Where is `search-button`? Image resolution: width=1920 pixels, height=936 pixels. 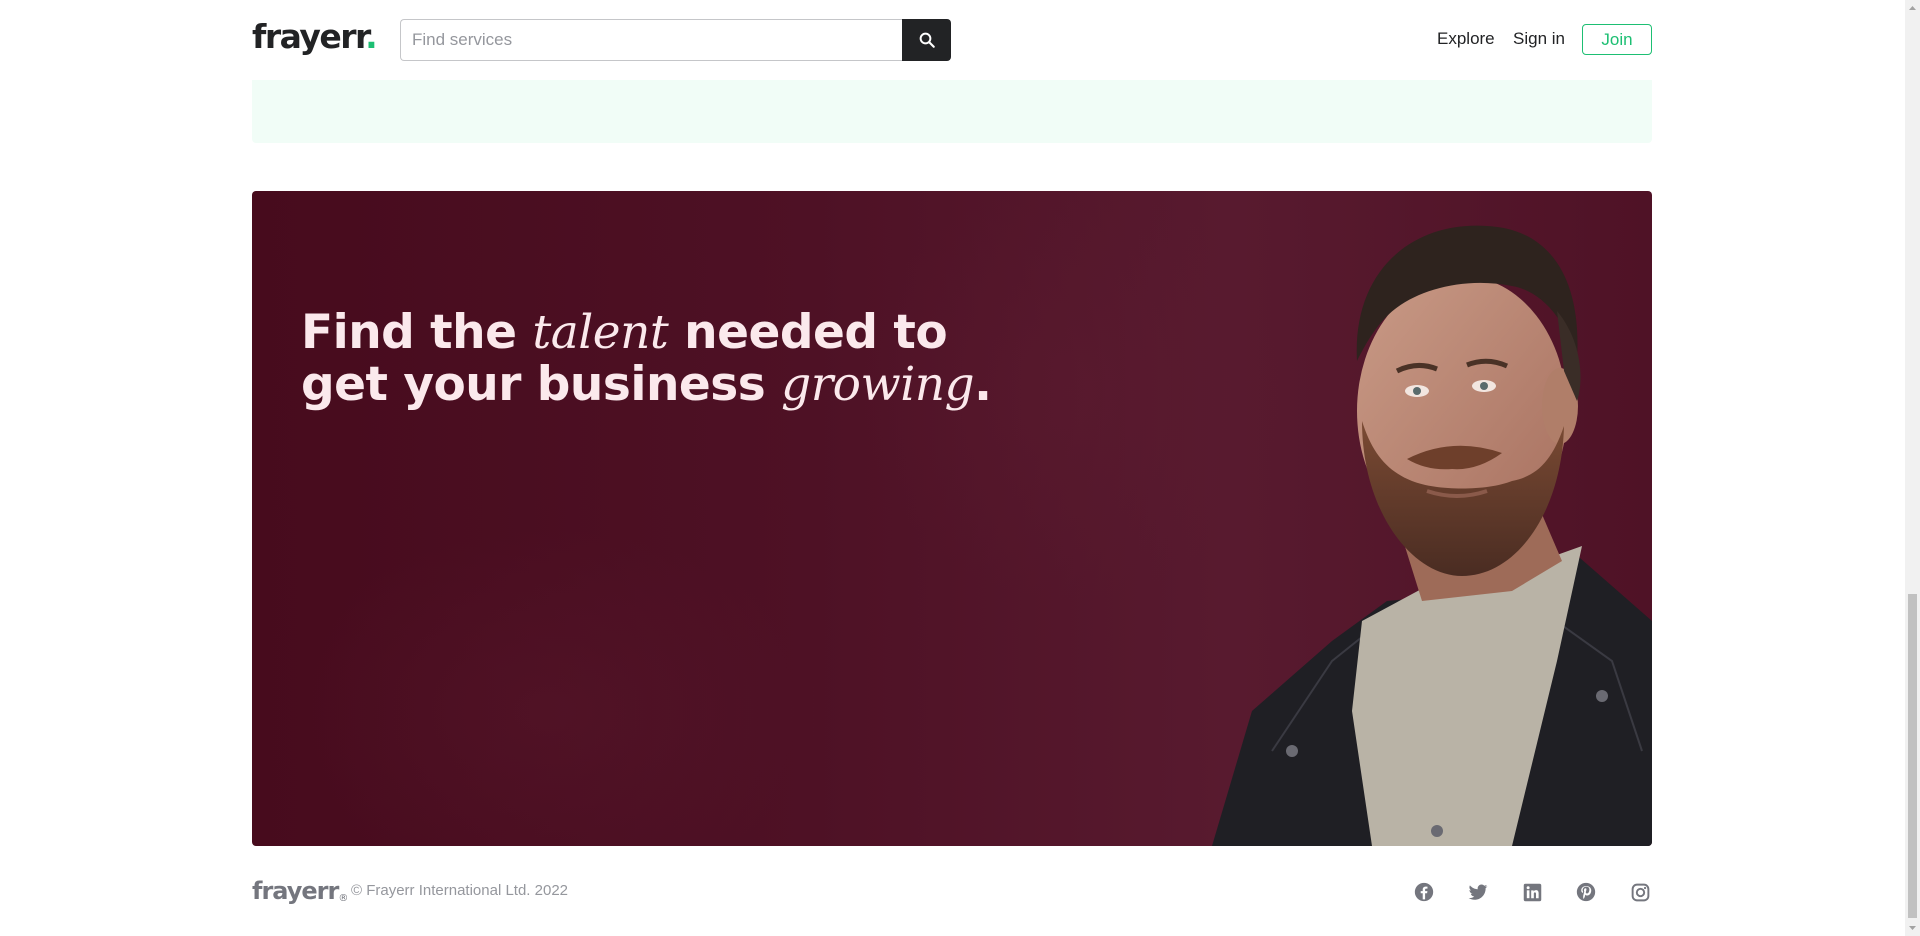 search-button is located at coordinates (926, 40).